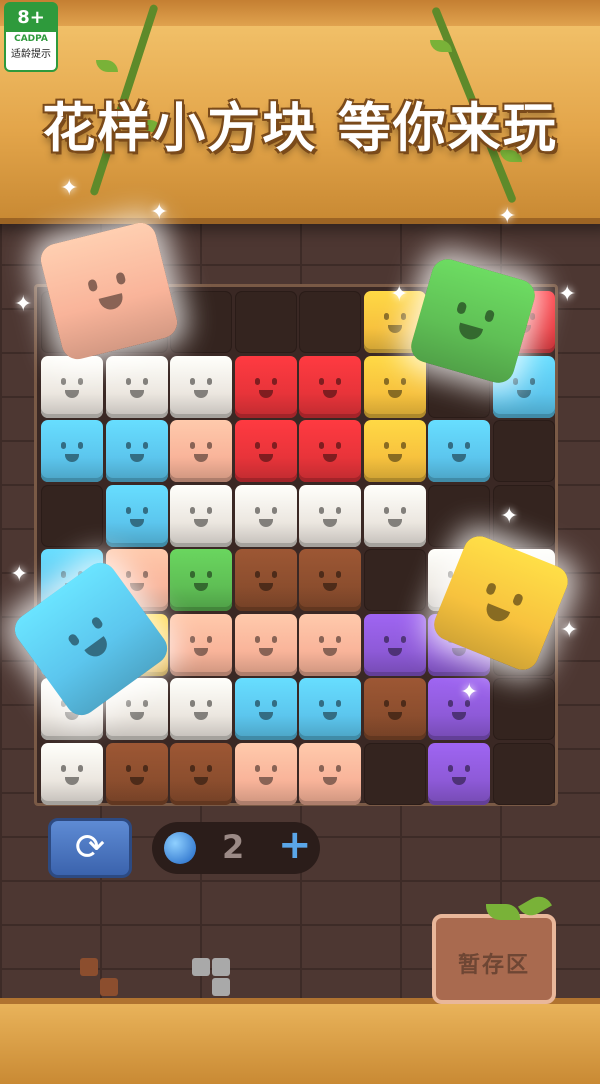 This screenshot has width=600, height=1084. Describe the element at coordinates (201, 580) in the screenshot. I see `green-block` at that location.